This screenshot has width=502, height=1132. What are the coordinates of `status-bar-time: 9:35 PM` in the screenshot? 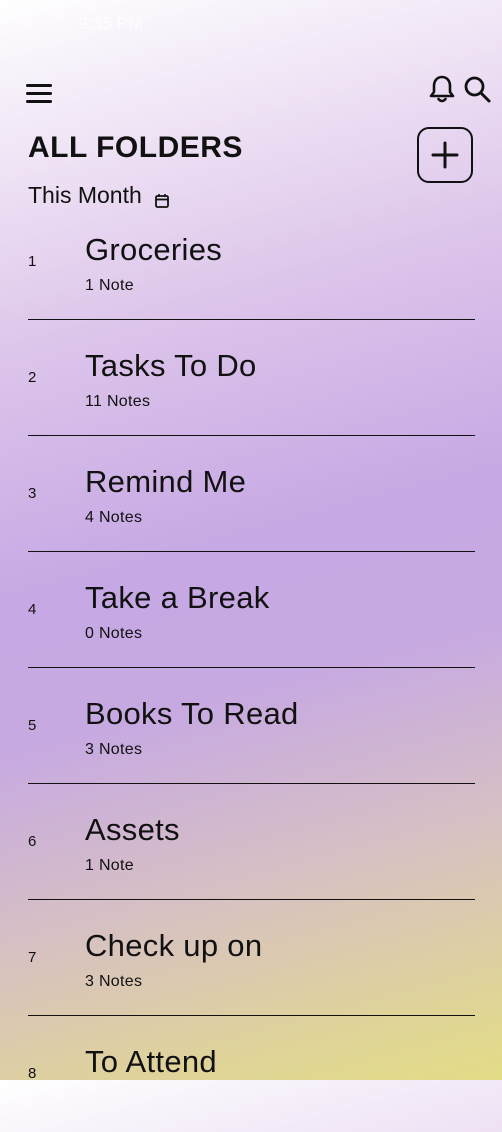 It's located at (110, 23).